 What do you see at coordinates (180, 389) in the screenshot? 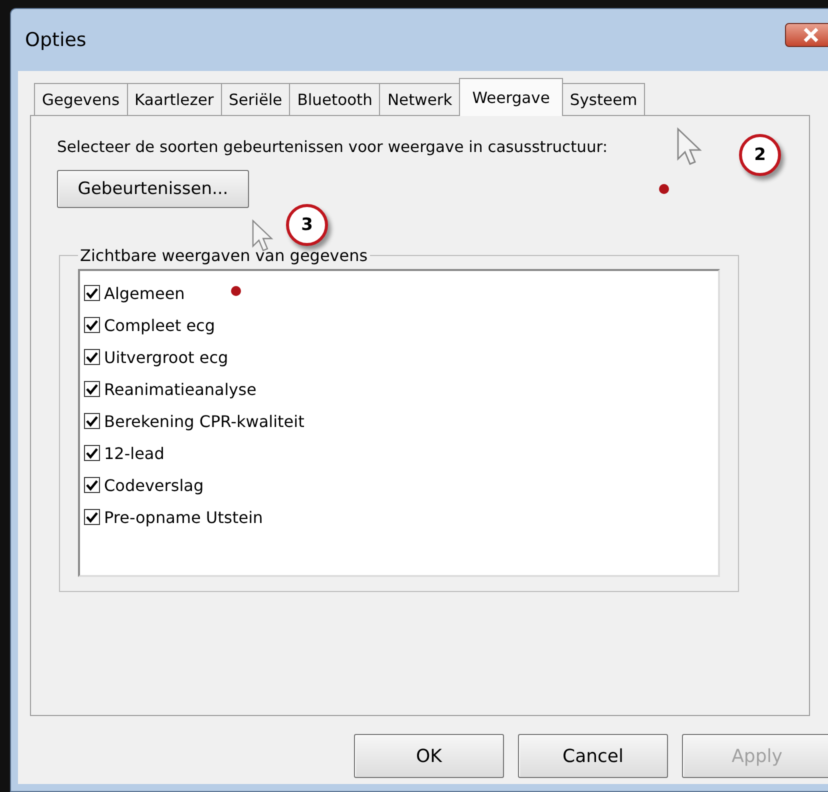
I see `checkbox-label: Reanimatieanalyse` at bounding box center [180, 389].